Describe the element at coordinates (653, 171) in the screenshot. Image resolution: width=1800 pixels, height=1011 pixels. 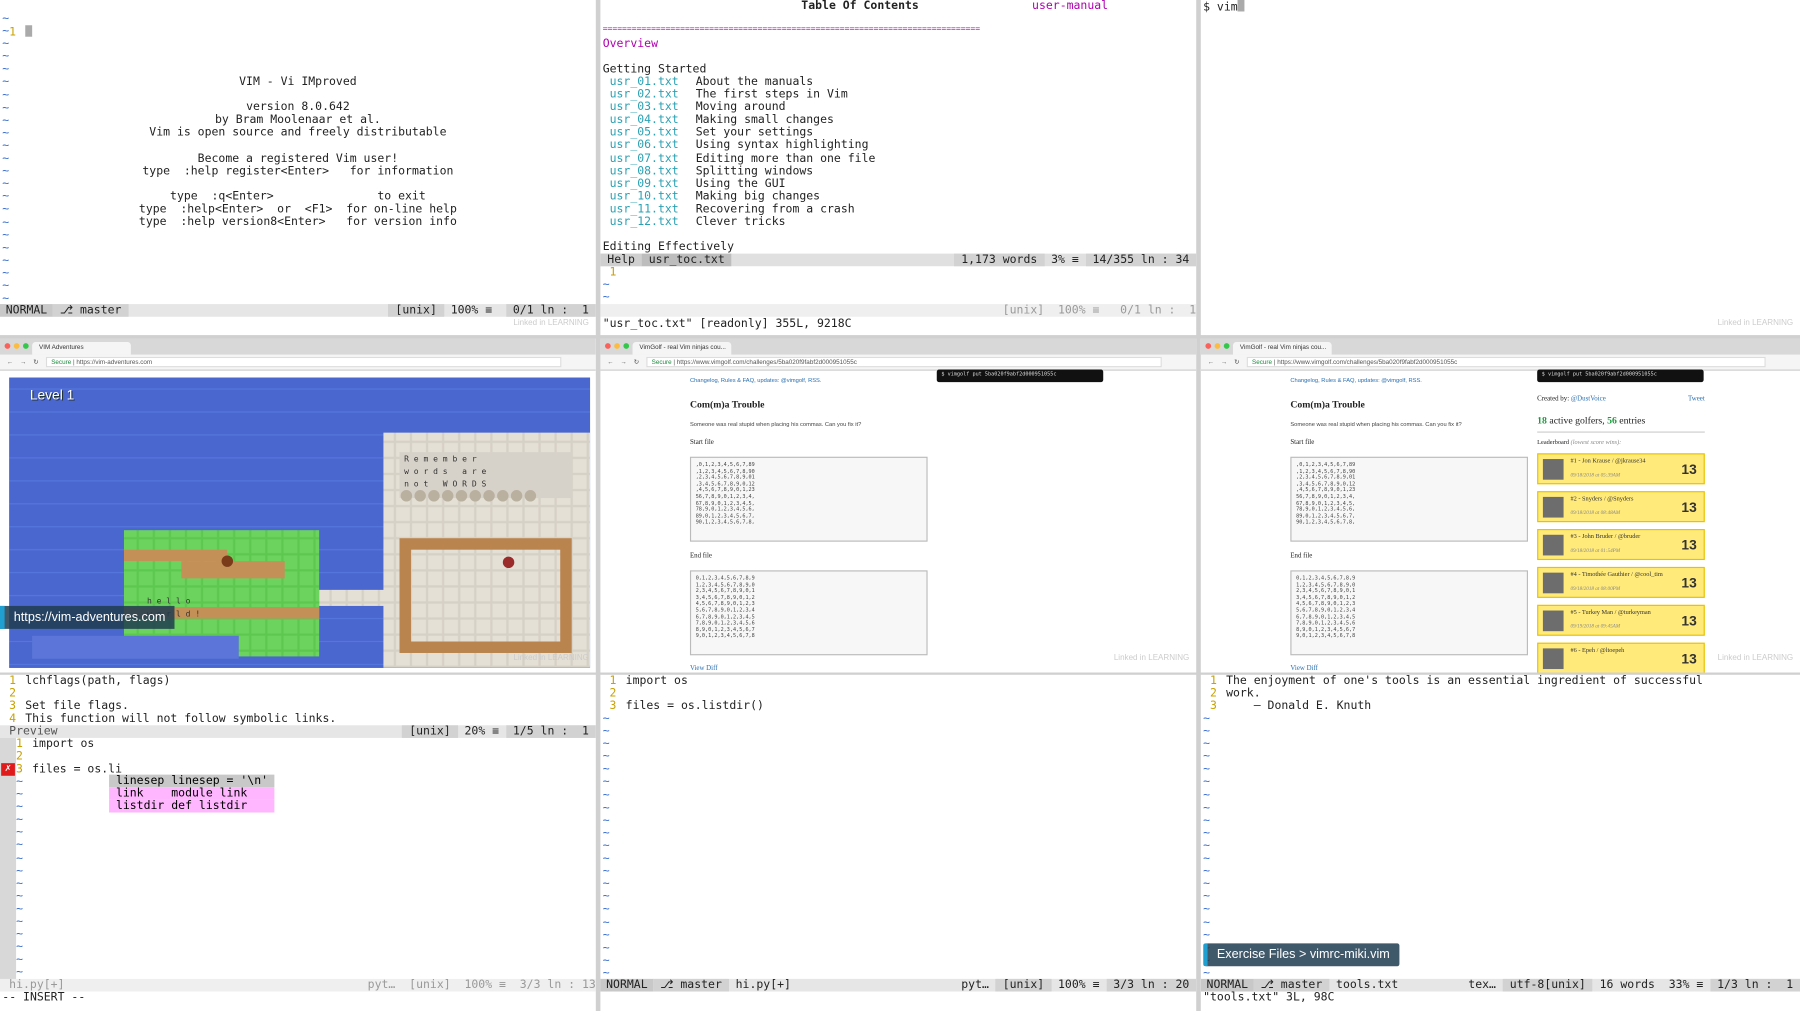
I see `toc-link: usr_08.txt` at that location.